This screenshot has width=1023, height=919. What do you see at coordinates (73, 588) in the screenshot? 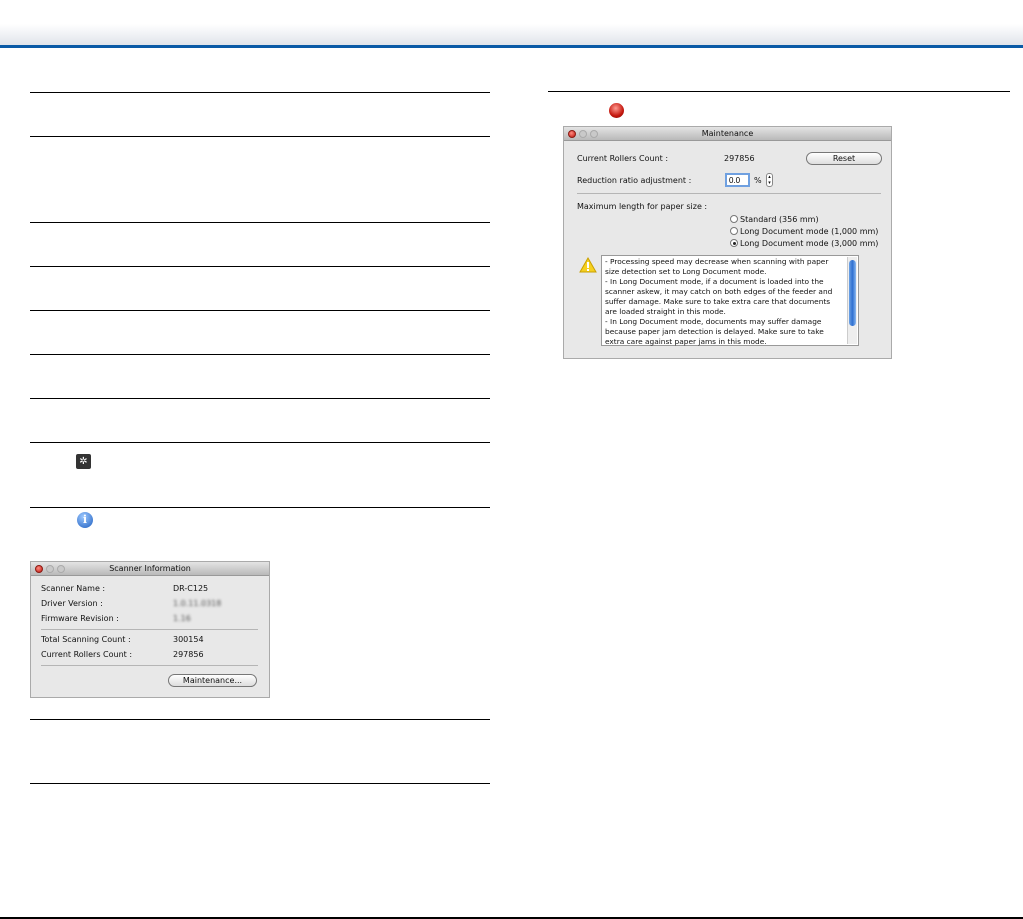
I see `scanner-name-label: Scanner Name :` at bounding box center [73, 588].